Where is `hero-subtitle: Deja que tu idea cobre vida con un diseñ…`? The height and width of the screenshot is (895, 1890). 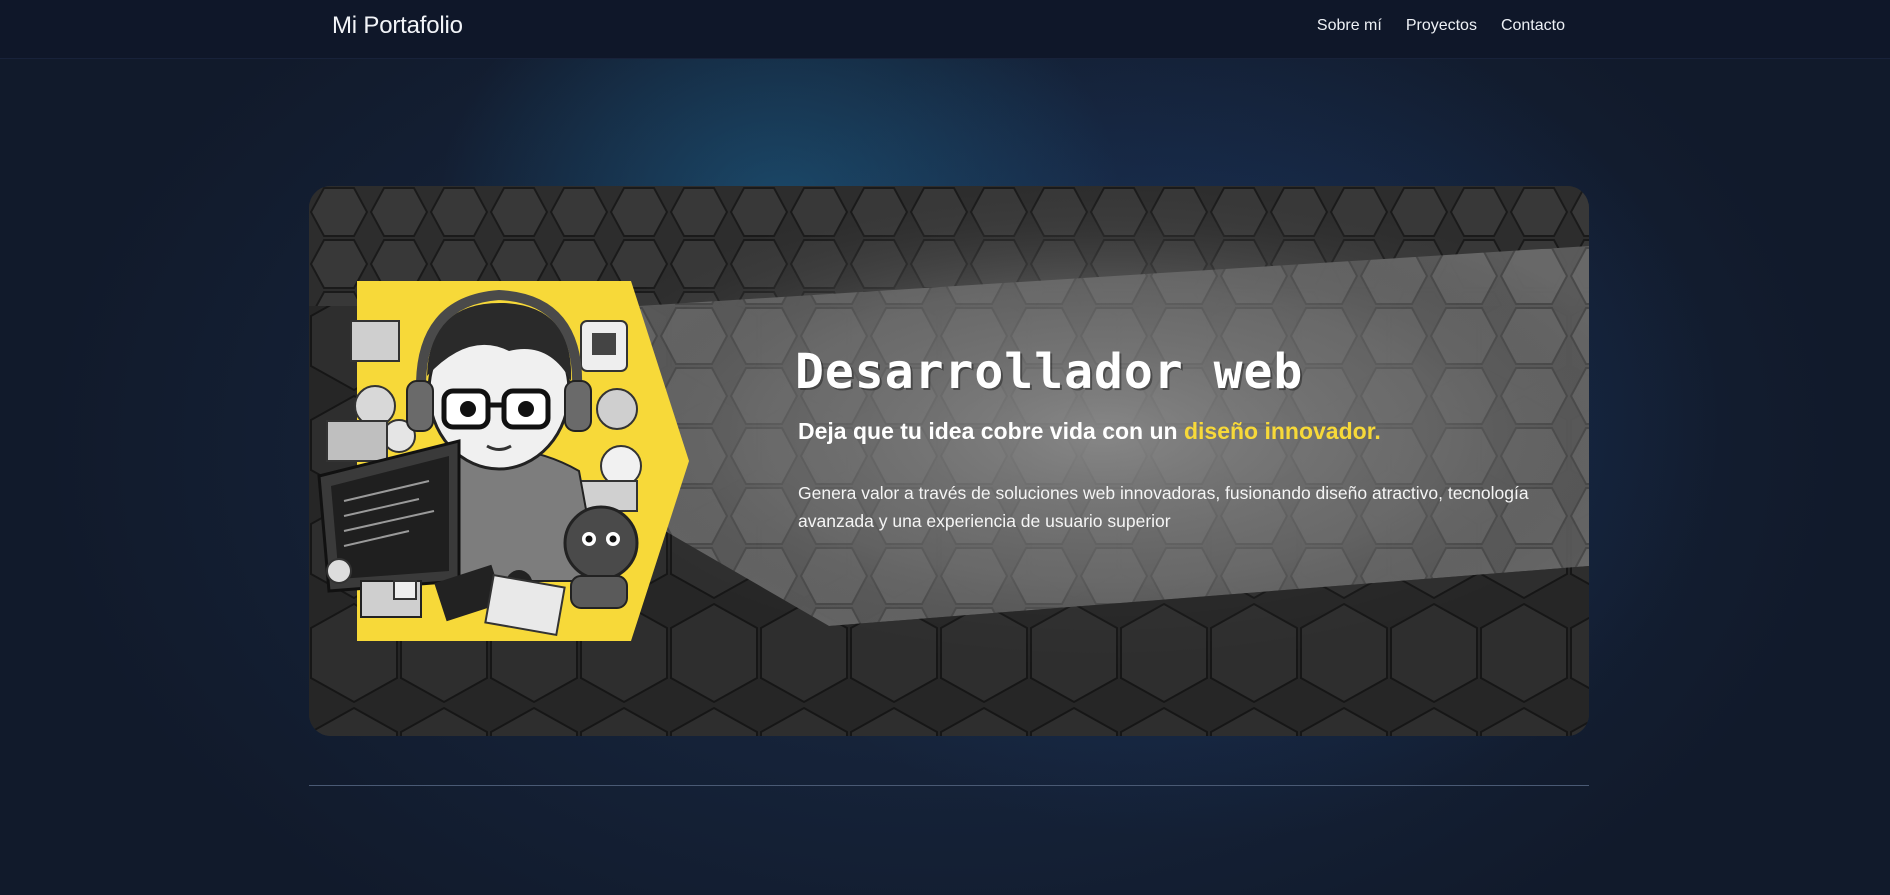 hero-subtitle: Deja que tu idea cobre vida con un diseñ… is located at coordinates (1176, 431).